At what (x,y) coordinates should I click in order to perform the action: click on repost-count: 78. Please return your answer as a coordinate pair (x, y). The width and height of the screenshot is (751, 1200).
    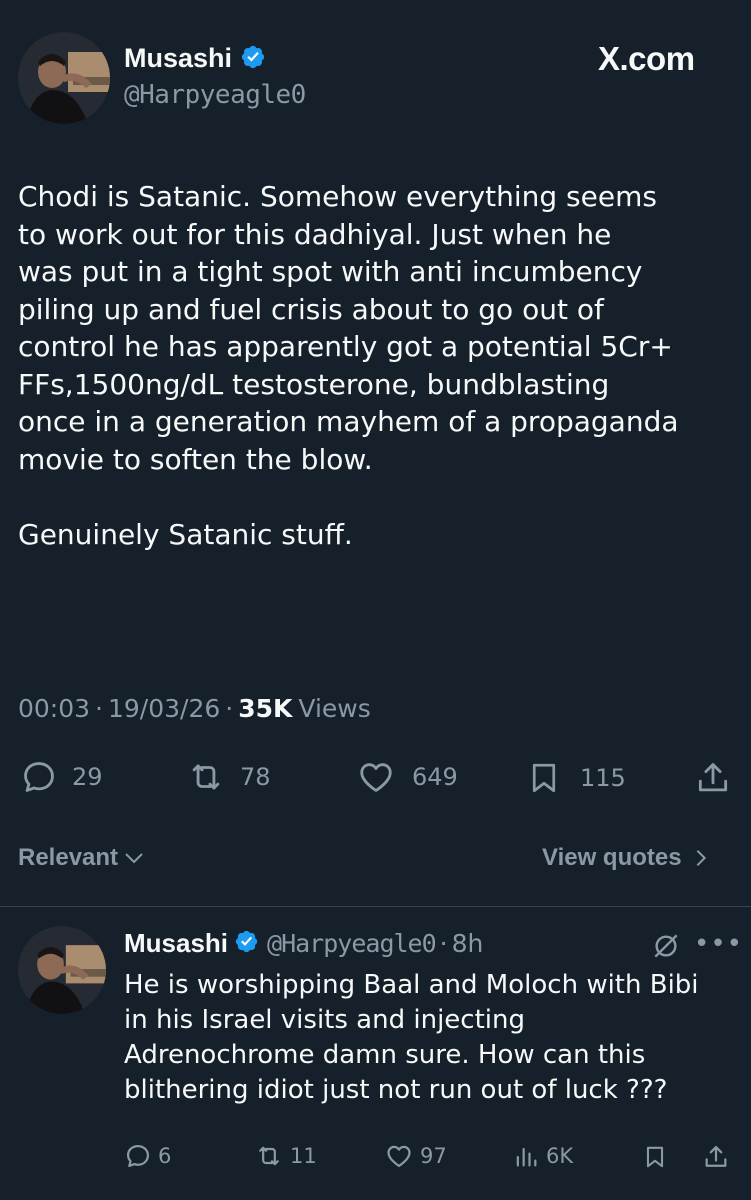
    Looking at the image, I should click on (255, 777).